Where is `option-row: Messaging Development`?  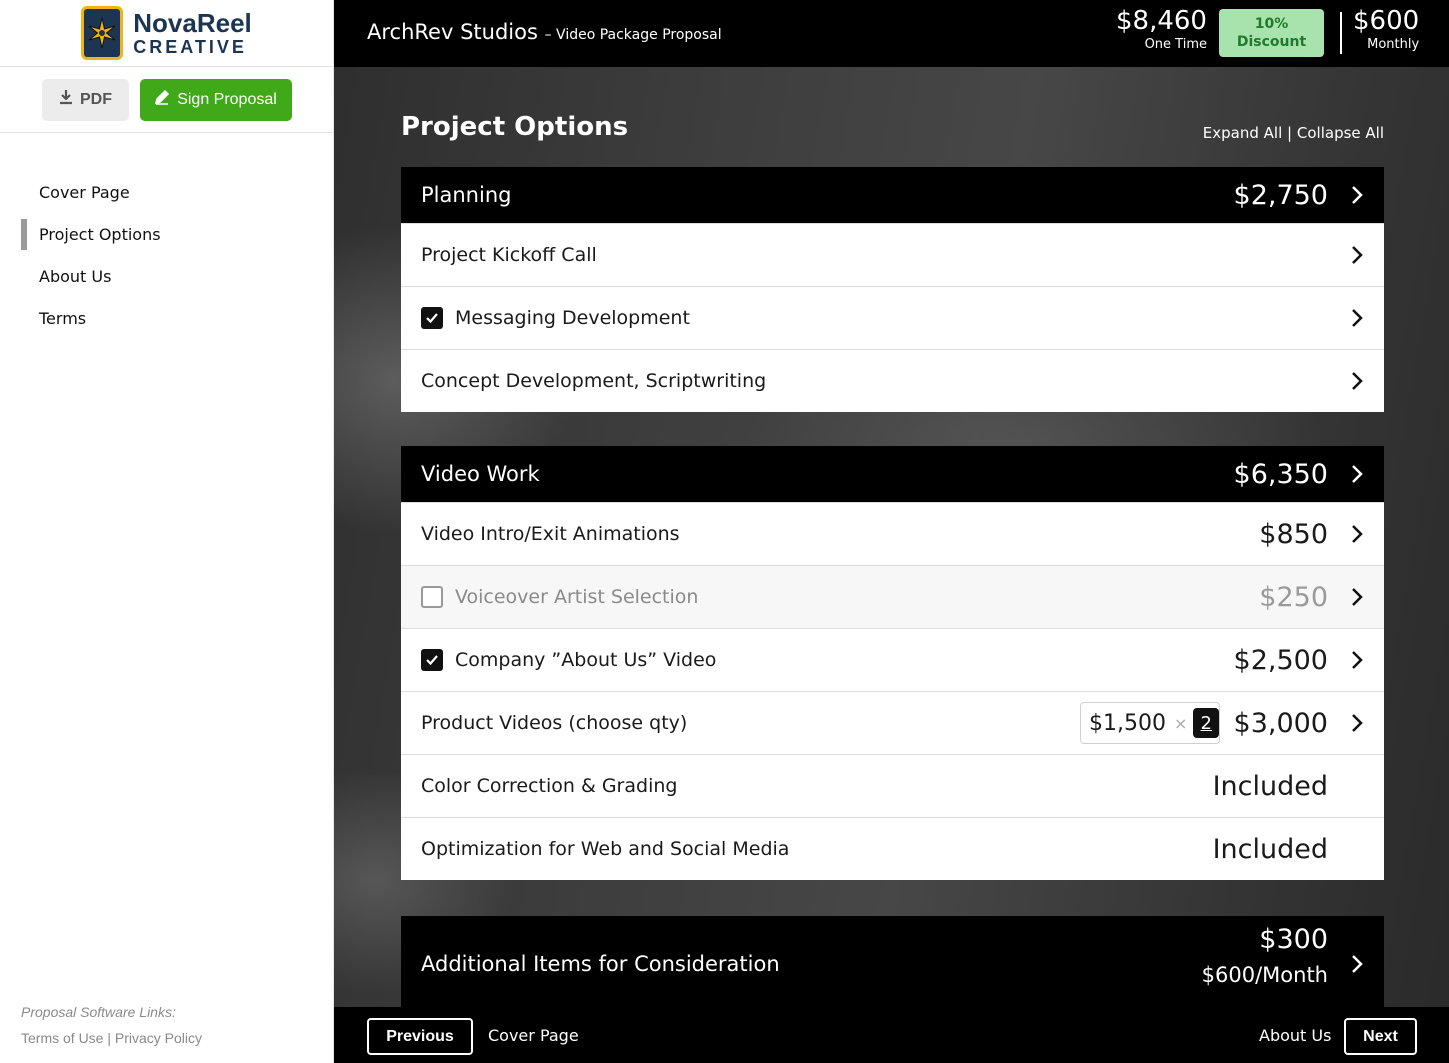
option-row: Messaging Development is located at coordinates (892, 317).